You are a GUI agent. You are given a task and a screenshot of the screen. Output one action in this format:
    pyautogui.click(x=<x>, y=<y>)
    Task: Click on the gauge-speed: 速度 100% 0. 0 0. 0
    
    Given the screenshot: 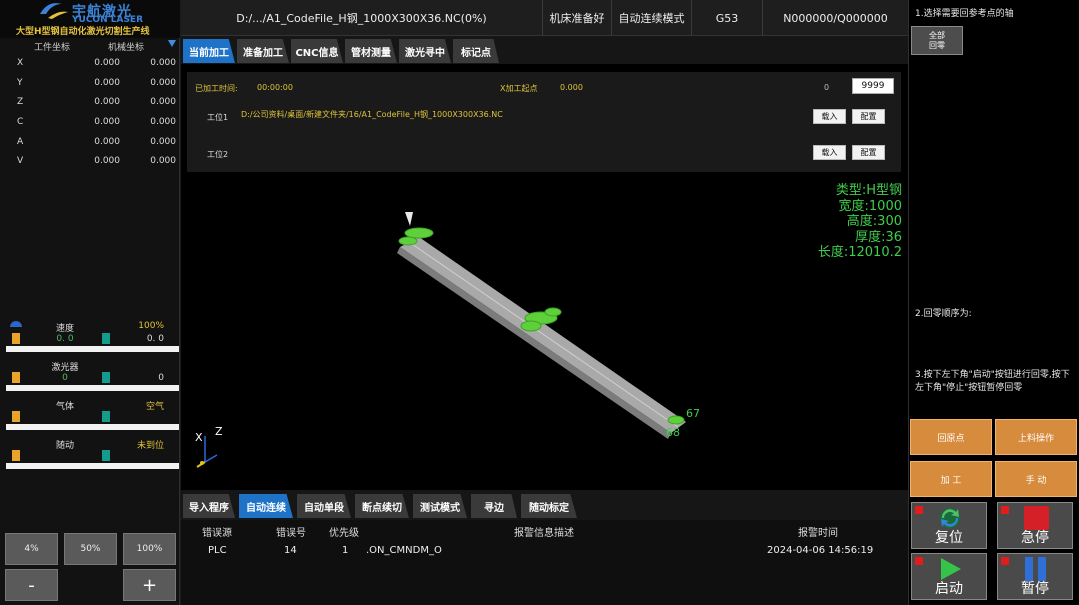 What is the action you would take?
    pyautogui.click(x=90, y=339)
    